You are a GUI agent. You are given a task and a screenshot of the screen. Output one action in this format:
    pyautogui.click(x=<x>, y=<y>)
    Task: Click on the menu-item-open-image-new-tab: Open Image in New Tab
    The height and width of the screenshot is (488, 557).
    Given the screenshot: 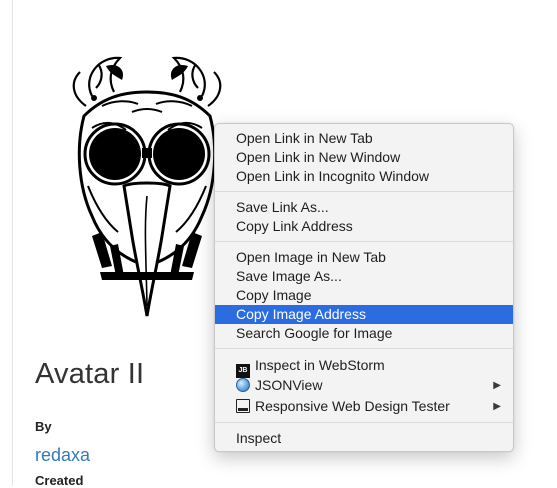 What is the action you would take?
    pyautogui.click(x=364, y=257)
    